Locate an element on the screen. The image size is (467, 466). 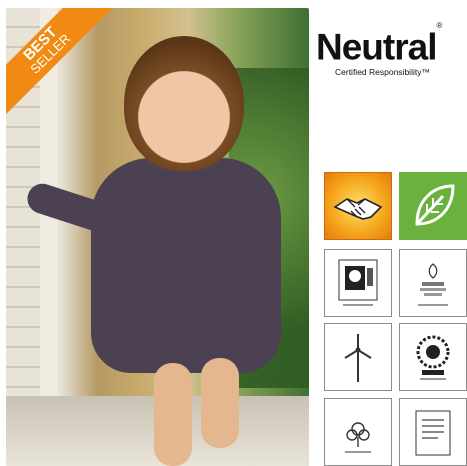
organic-cert-tile is located at coordinates (433, 283).